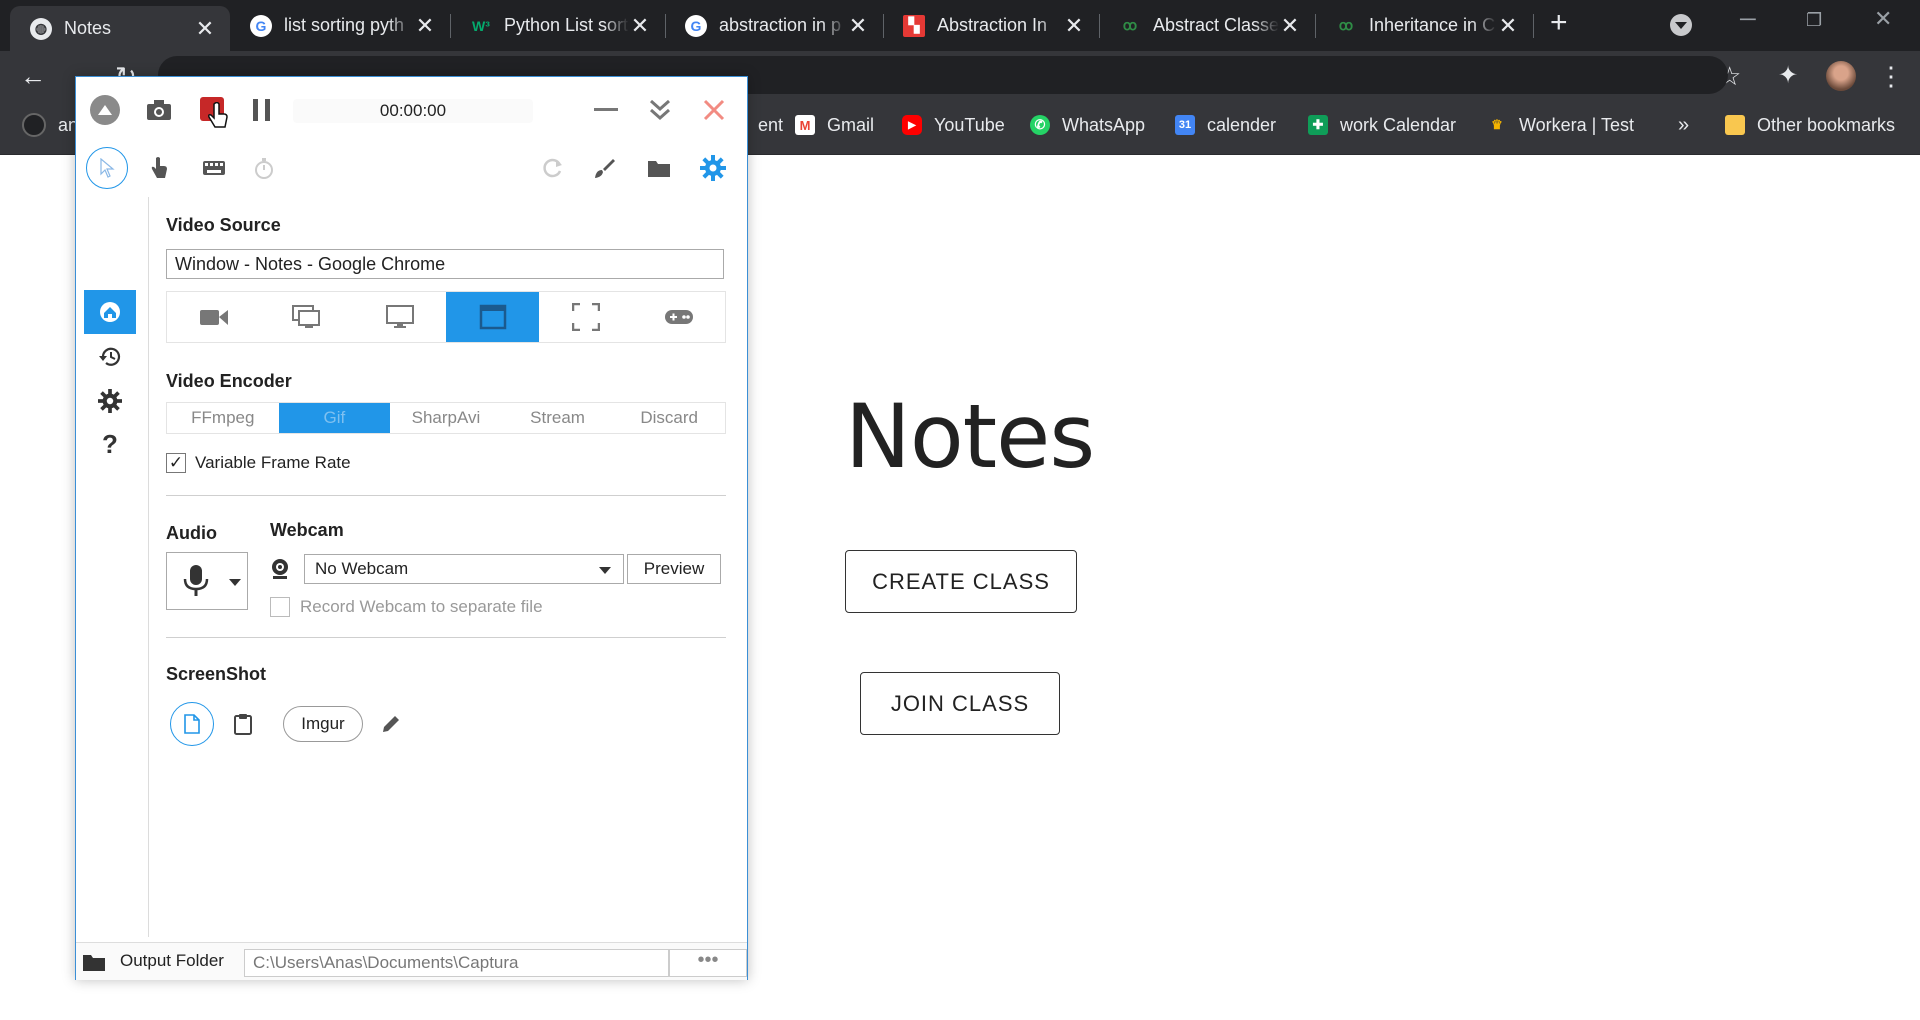  Describe the element at coordinates (50, 125) in the screenshot. I see `bookmark-an: an` at that location.